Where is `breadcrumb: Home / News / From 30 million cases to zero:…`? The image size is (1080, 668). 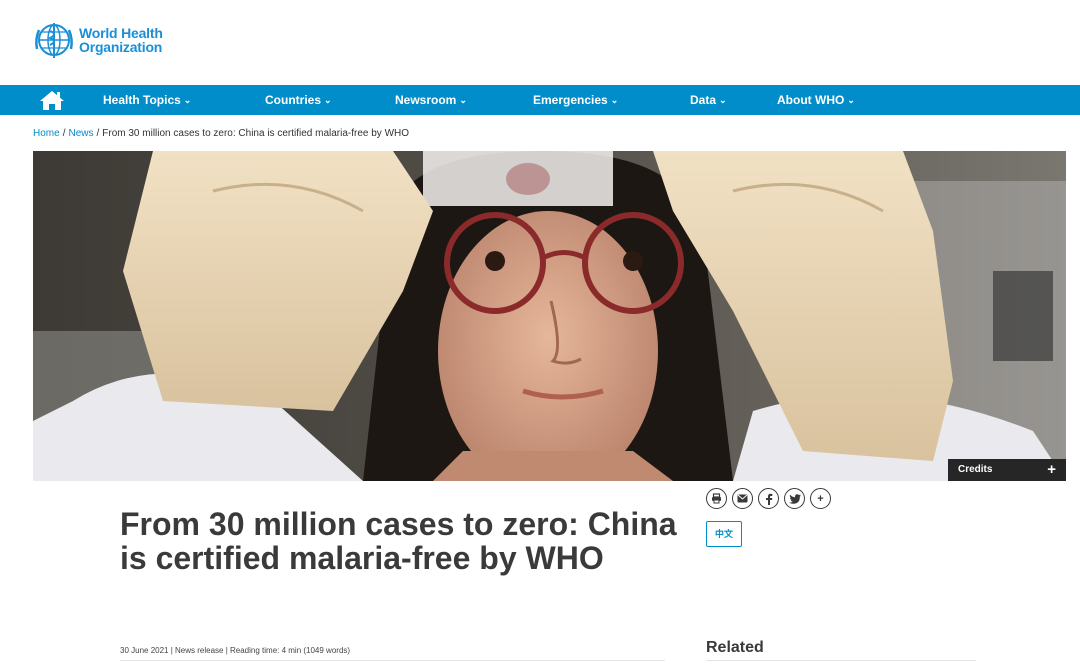 breadcrumb: Home / News / From 30 million cases to zero:… is located at coordinates (221, 133).